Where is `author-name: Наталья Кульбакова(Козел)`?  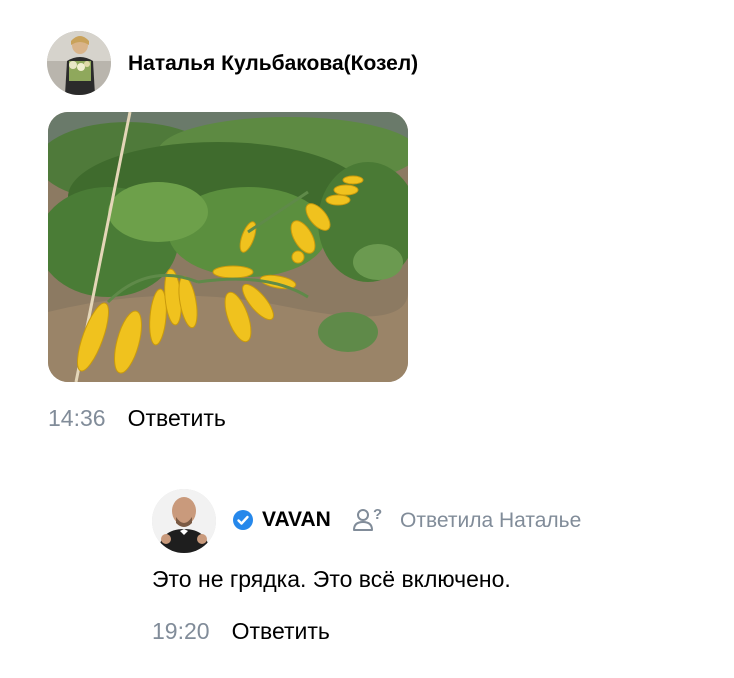 author-name: Наталья Кульбакова(Козел) is located at coordinates (273, 64).